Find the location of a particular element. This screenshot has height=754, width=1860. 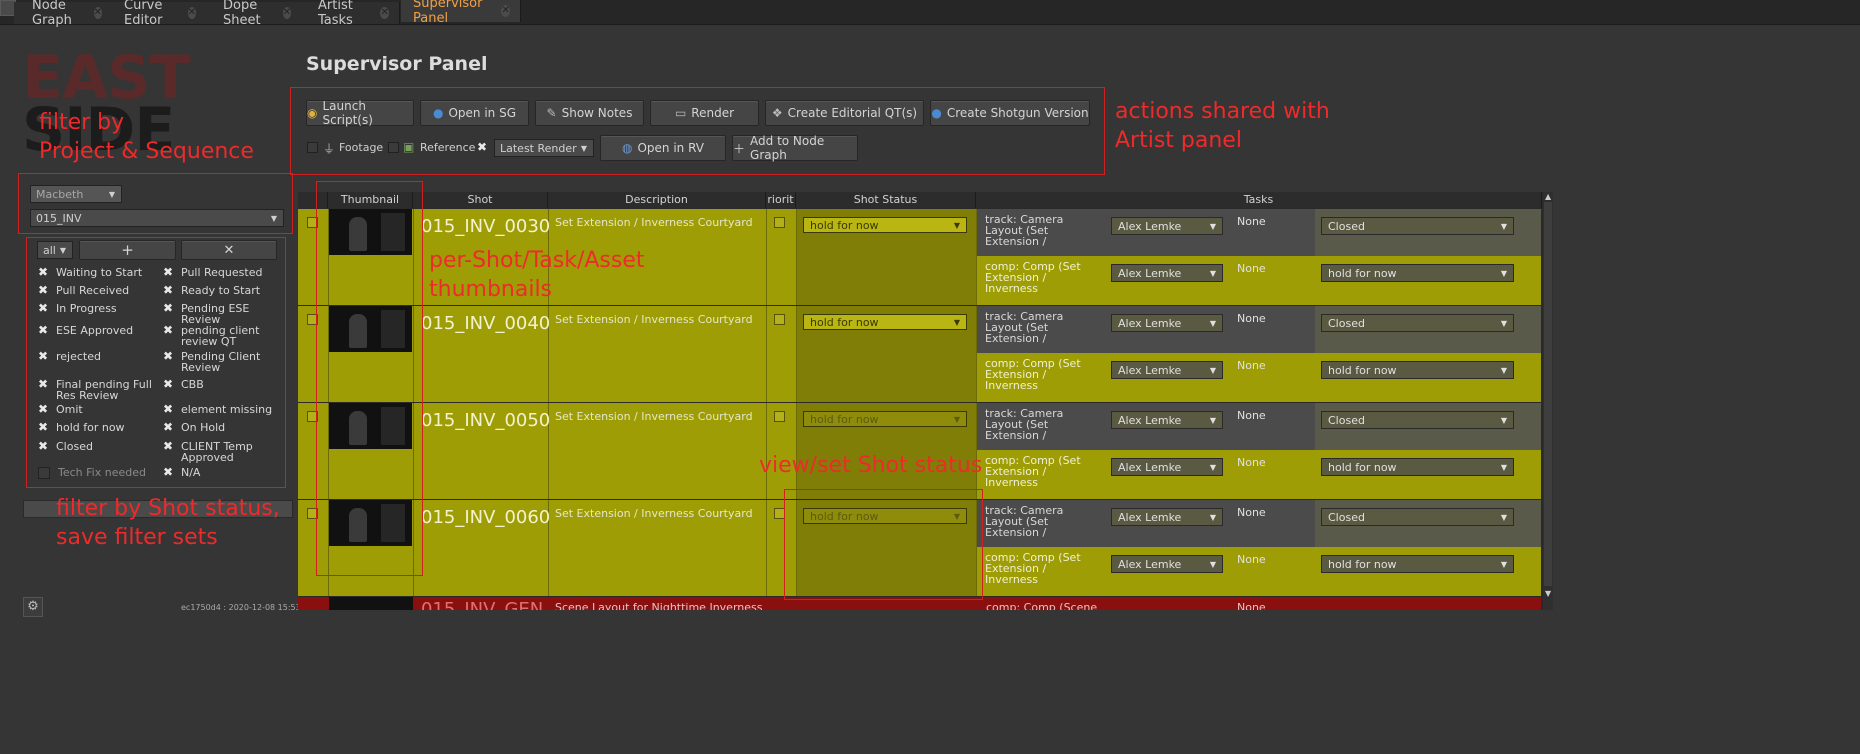

shot-description: Scene Layout for Nighttime Inverness is located at coordinates (659, 605).